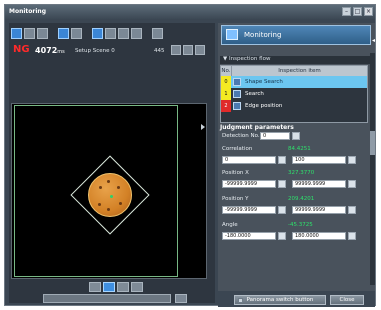 The width and height of the screenshot is (381, 310). What do you see at coordinates (298, 35) in the screenshot?
I see `panel-header: Monitoring ◂` at bounding box center [298, 35].